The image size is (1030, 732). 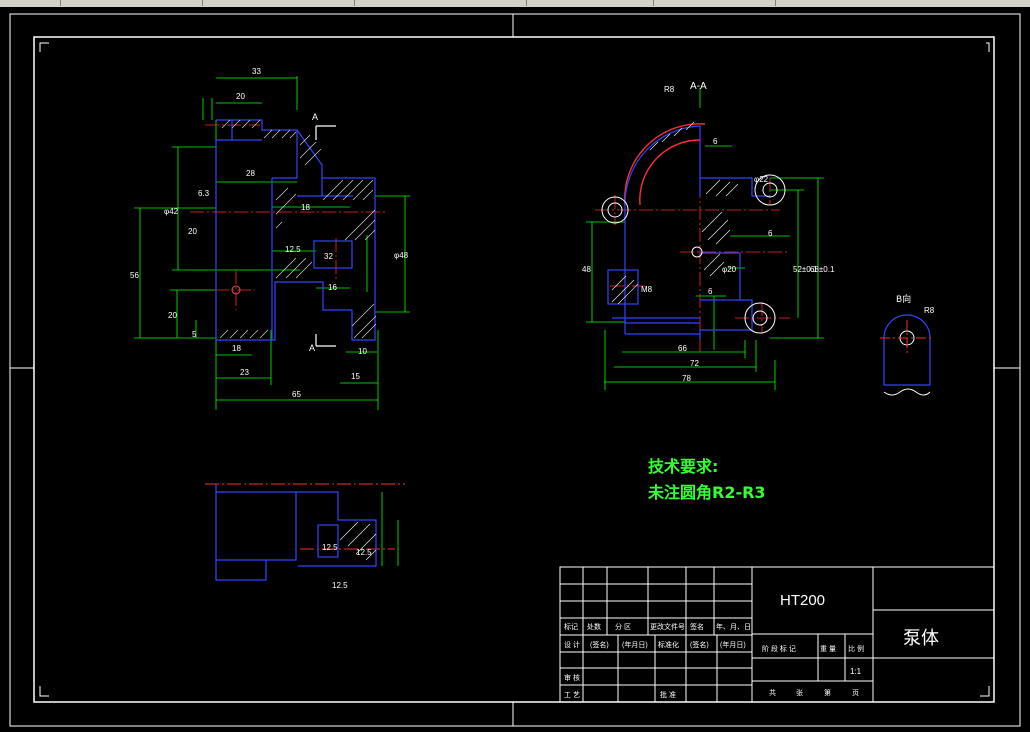 I want to click on dim-phi48: φ48, so click(x=401, y=255).